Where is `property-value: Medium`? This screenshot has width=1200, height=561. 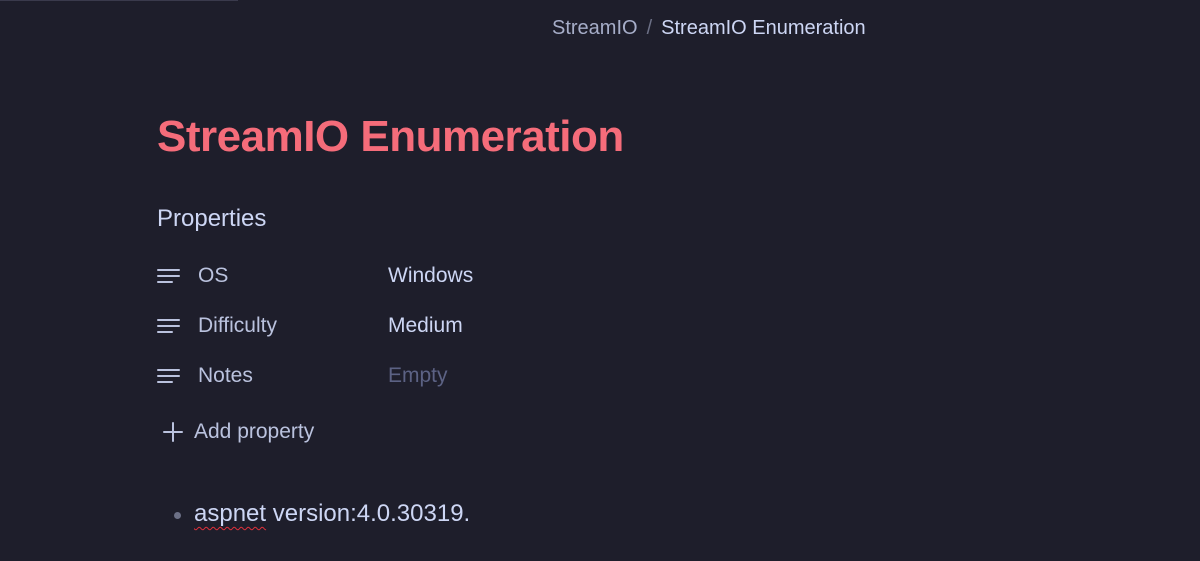 property-value: Medium is located at coordinates (425, 326).